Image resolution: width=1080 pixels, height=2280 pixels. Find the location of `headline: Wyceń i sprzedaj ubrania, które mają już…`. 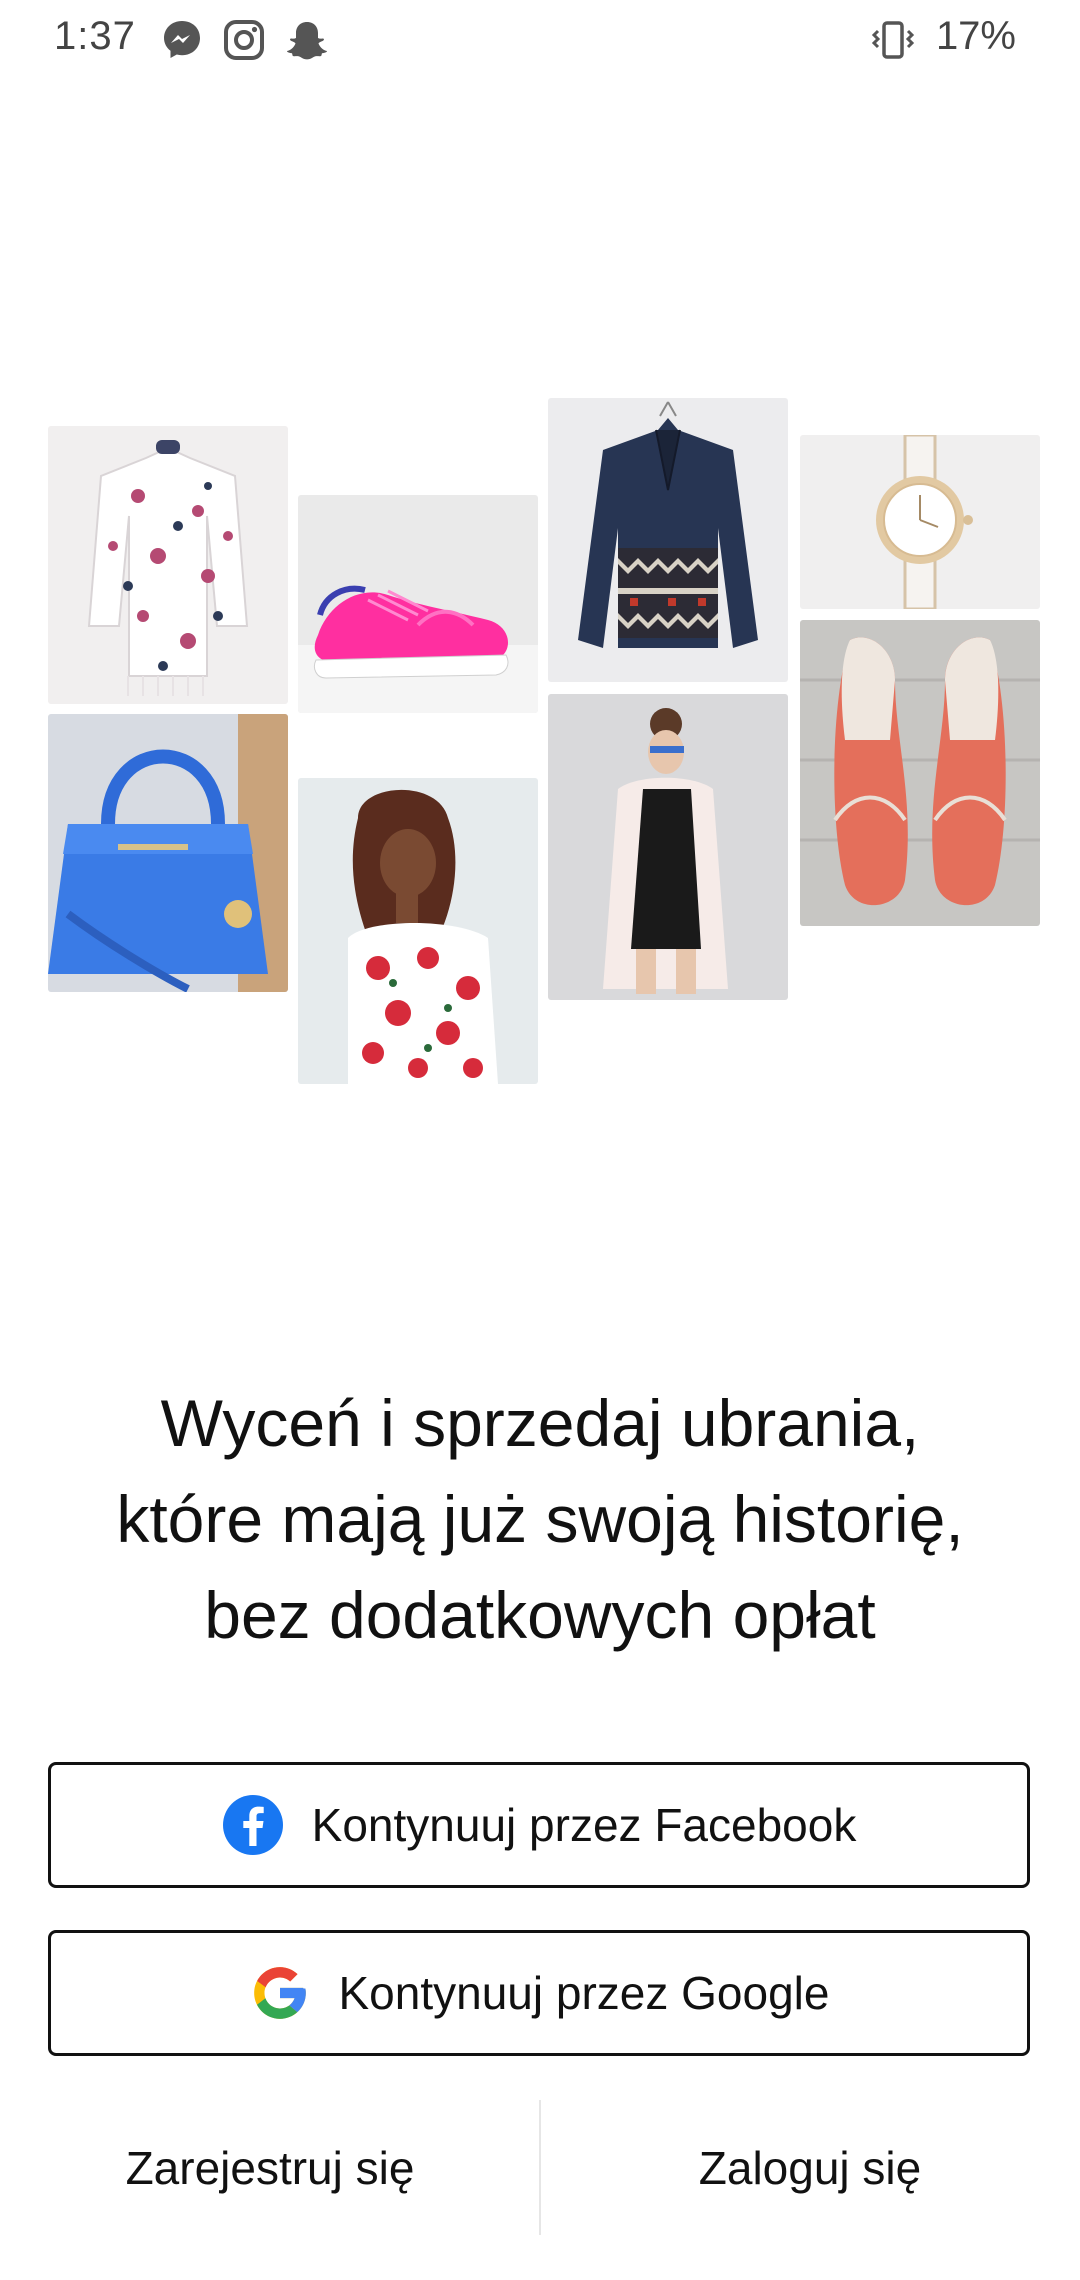

headline: Wyceń i sprzedaj ubrania, które mają już… is located at coordinates (540, 1519).